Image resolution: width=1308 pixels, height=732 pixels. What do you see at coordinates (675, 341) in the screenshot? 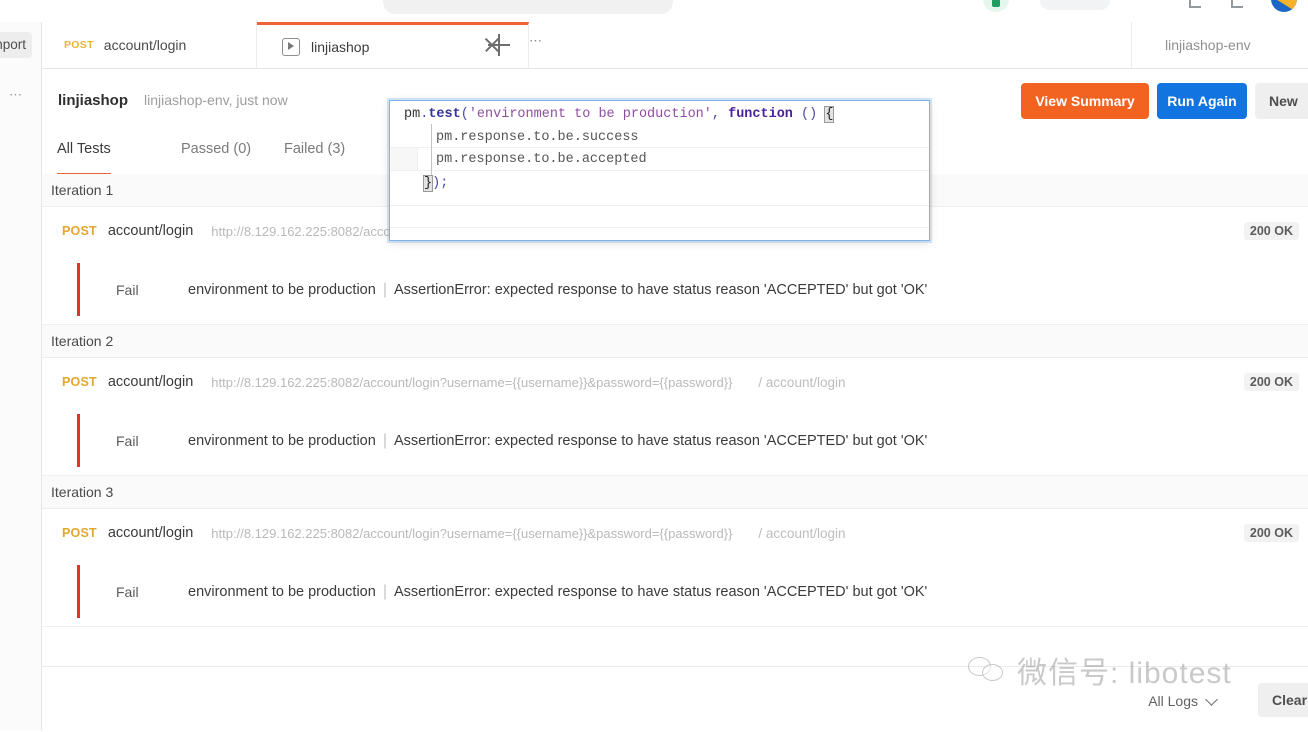
I see `iteration-header: Iteration 2` at bounding box center [675, 341].